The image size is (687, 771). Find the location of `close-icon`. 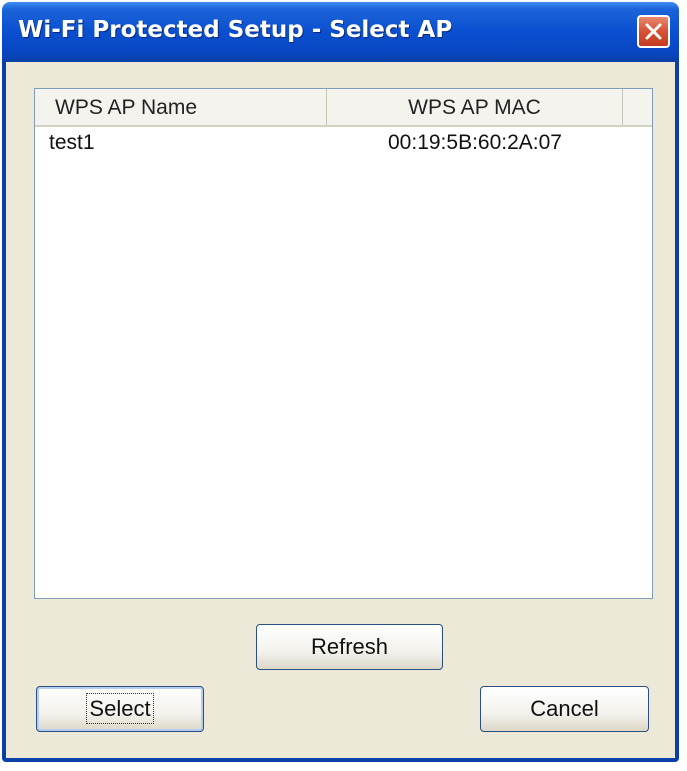

close-icon is located at coordinates (653, 31).